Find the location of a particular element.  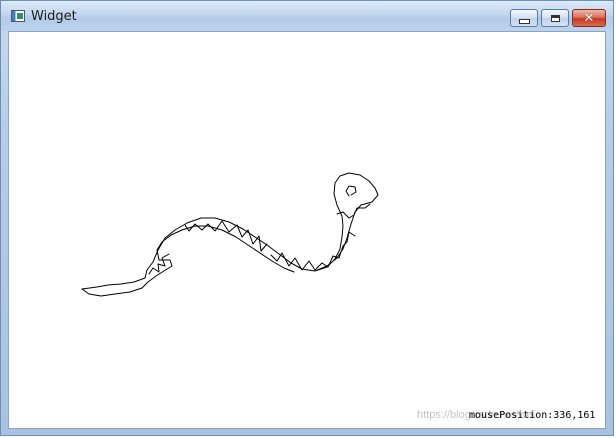

drawn-stroke-inner is located at coordinates (188, 261).